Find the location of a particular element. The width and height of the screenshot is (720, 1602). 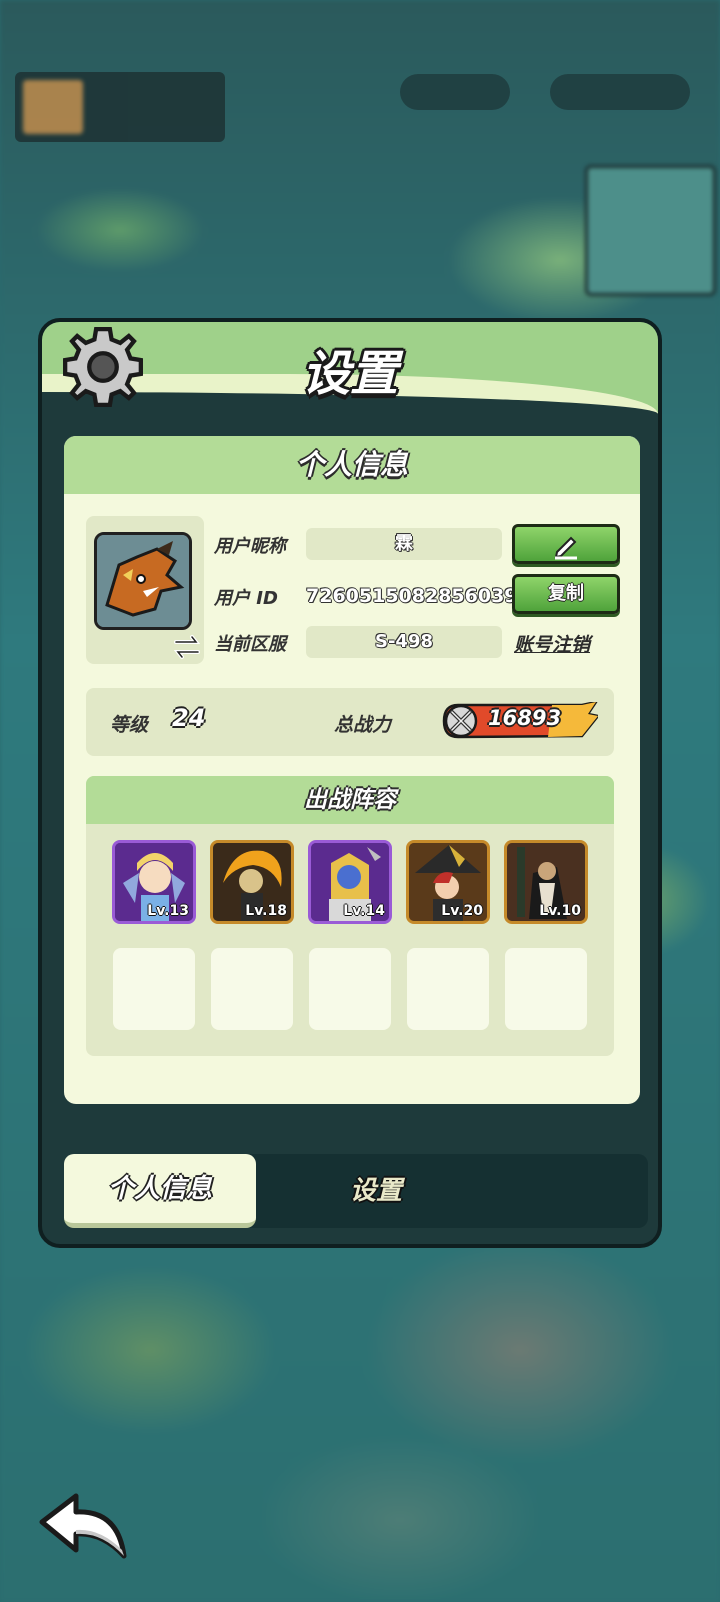

server-field: S-498 is located at coordinates (404, 642).